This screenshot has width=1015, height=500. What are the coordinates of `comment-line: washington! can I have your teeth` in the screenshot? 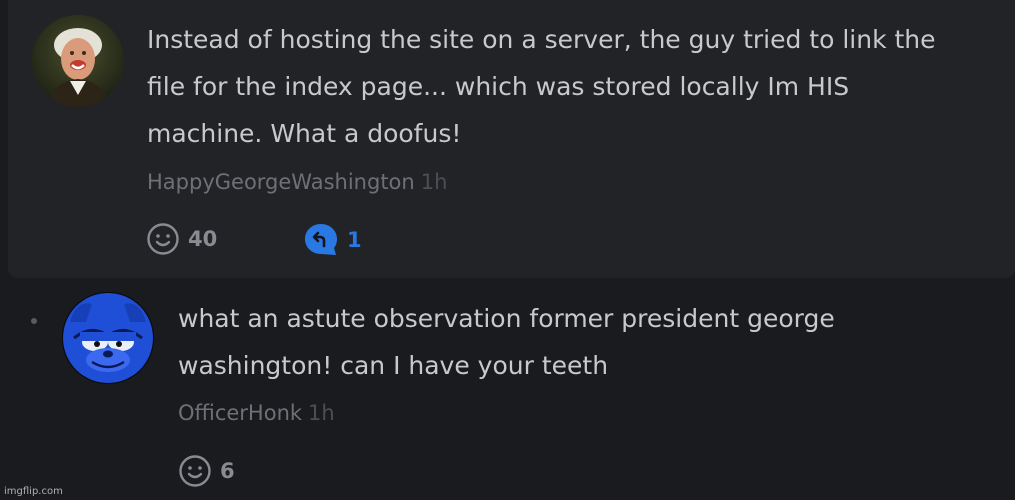 It's located at (393, 365).